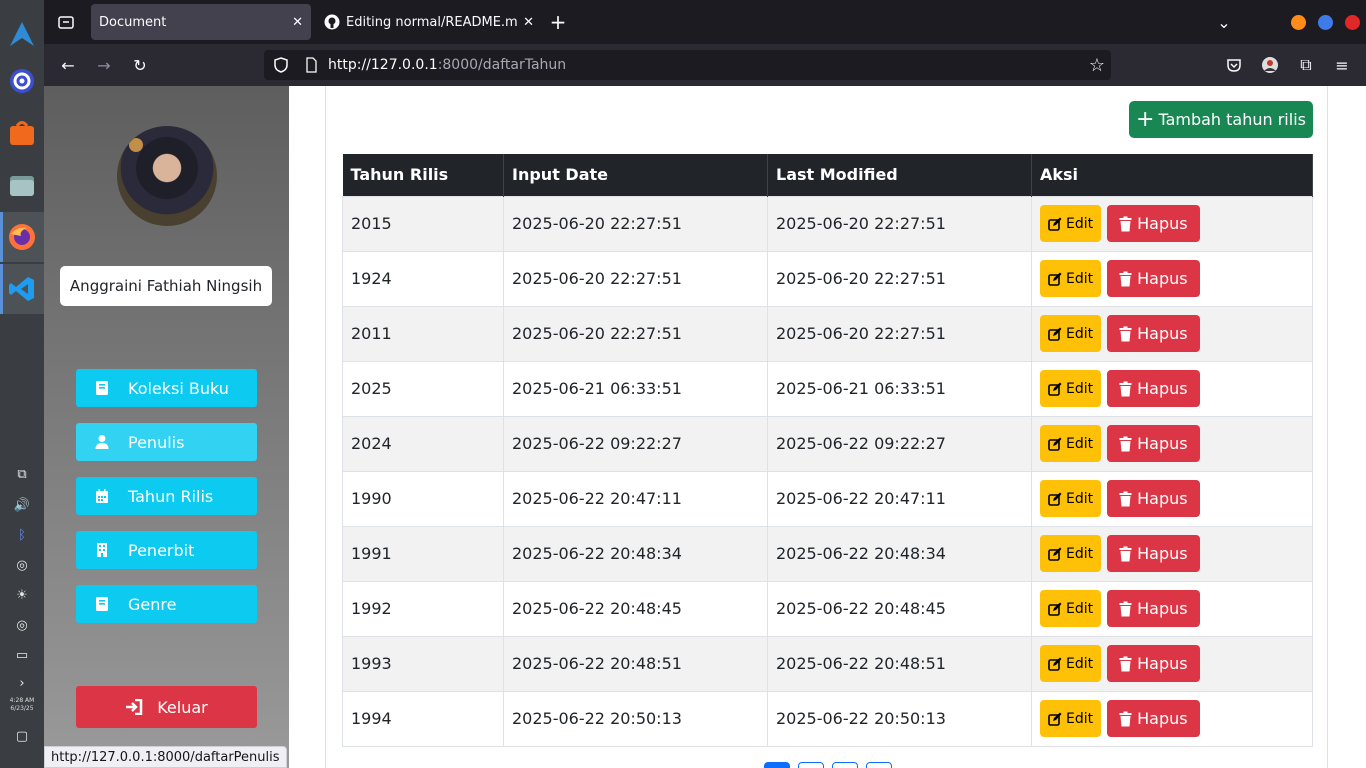  What do you see at coordinates (104, 65) in the screenshot?
I see `forward-arrow-icon: →` at bounding box center [104, 65].